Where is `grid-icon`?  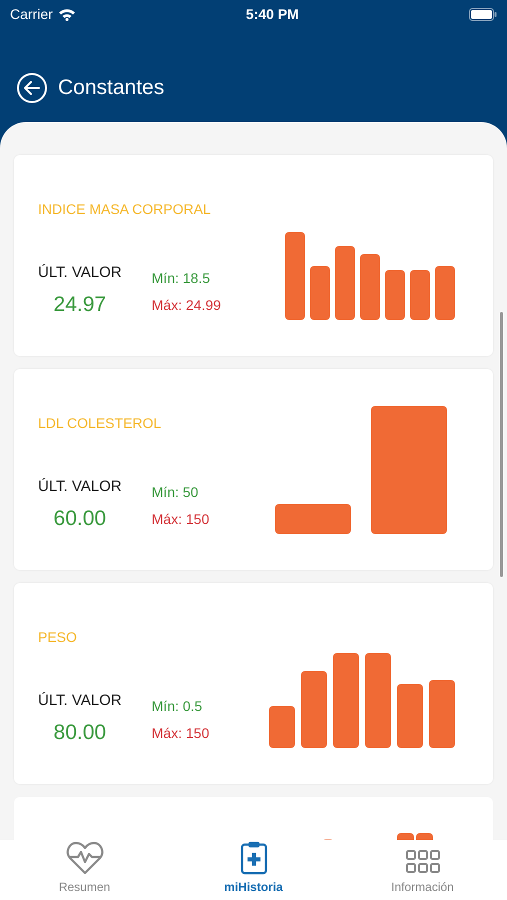
grid-icon is located at coordinates (423, 862).